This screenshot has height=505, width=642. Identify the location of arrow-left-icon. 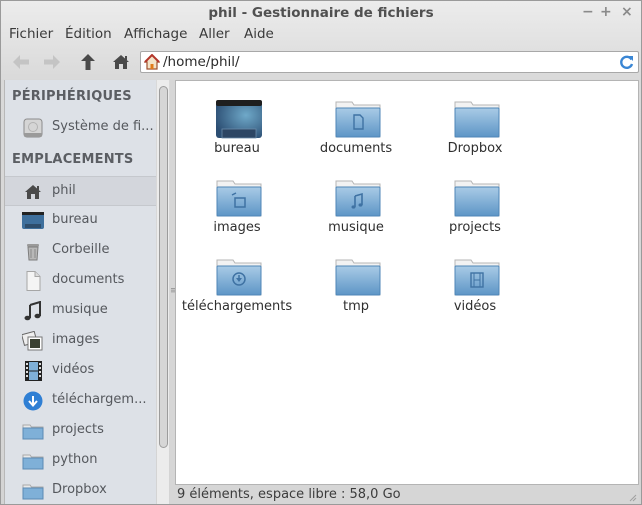
(21, 62).